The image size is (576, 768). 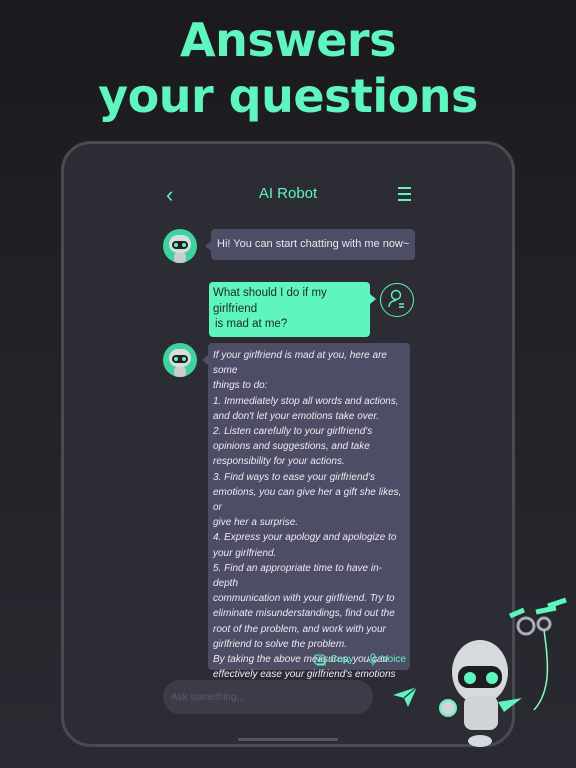 I want to click on user-icon, so click(x=396, y=298).